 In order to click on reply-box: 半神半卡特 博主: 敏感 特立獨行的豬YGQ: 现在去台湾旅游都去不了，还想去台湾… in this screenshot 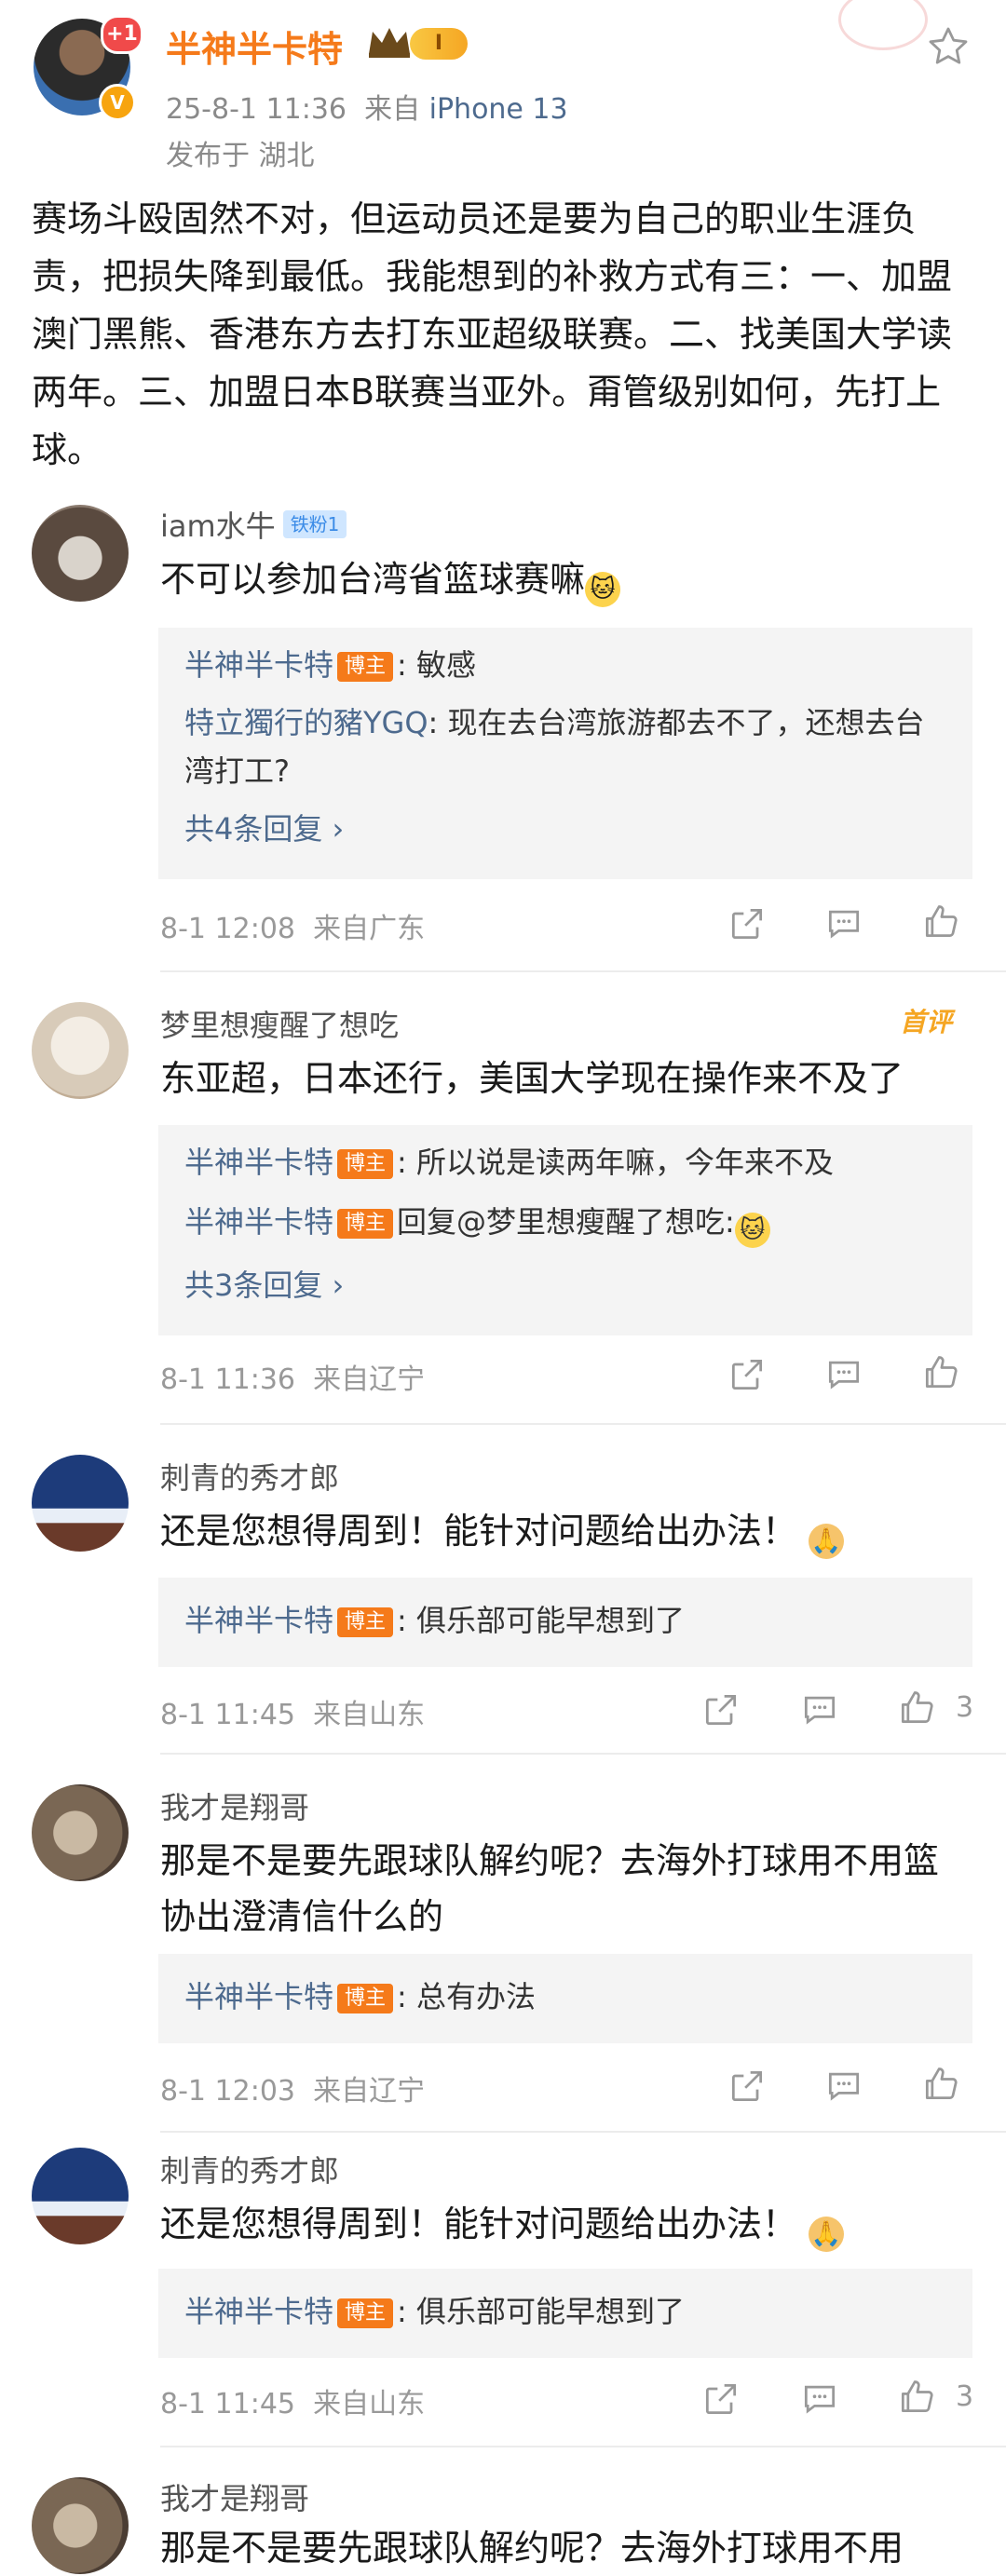, I will do `click(565, 753)`.